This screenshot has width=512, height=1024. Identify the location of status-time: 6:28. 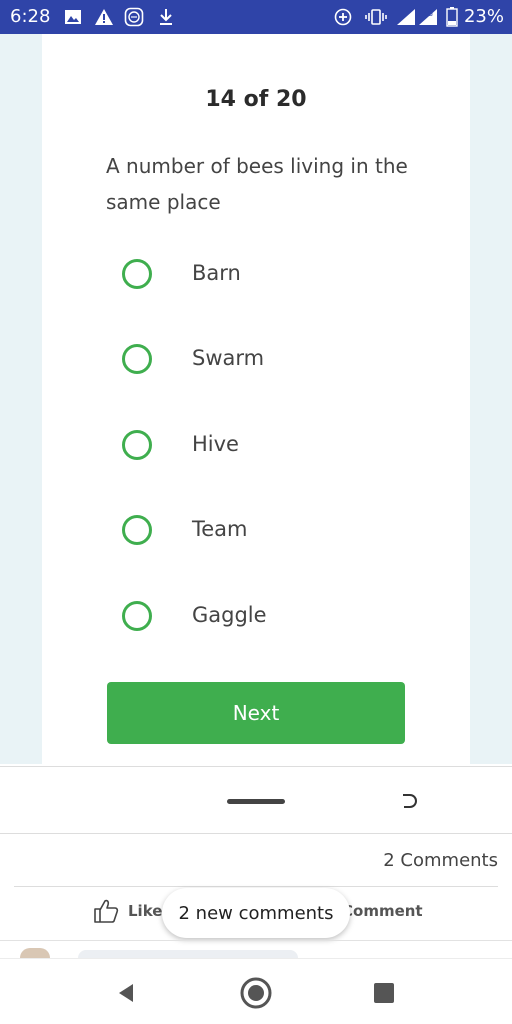
(30, 16).